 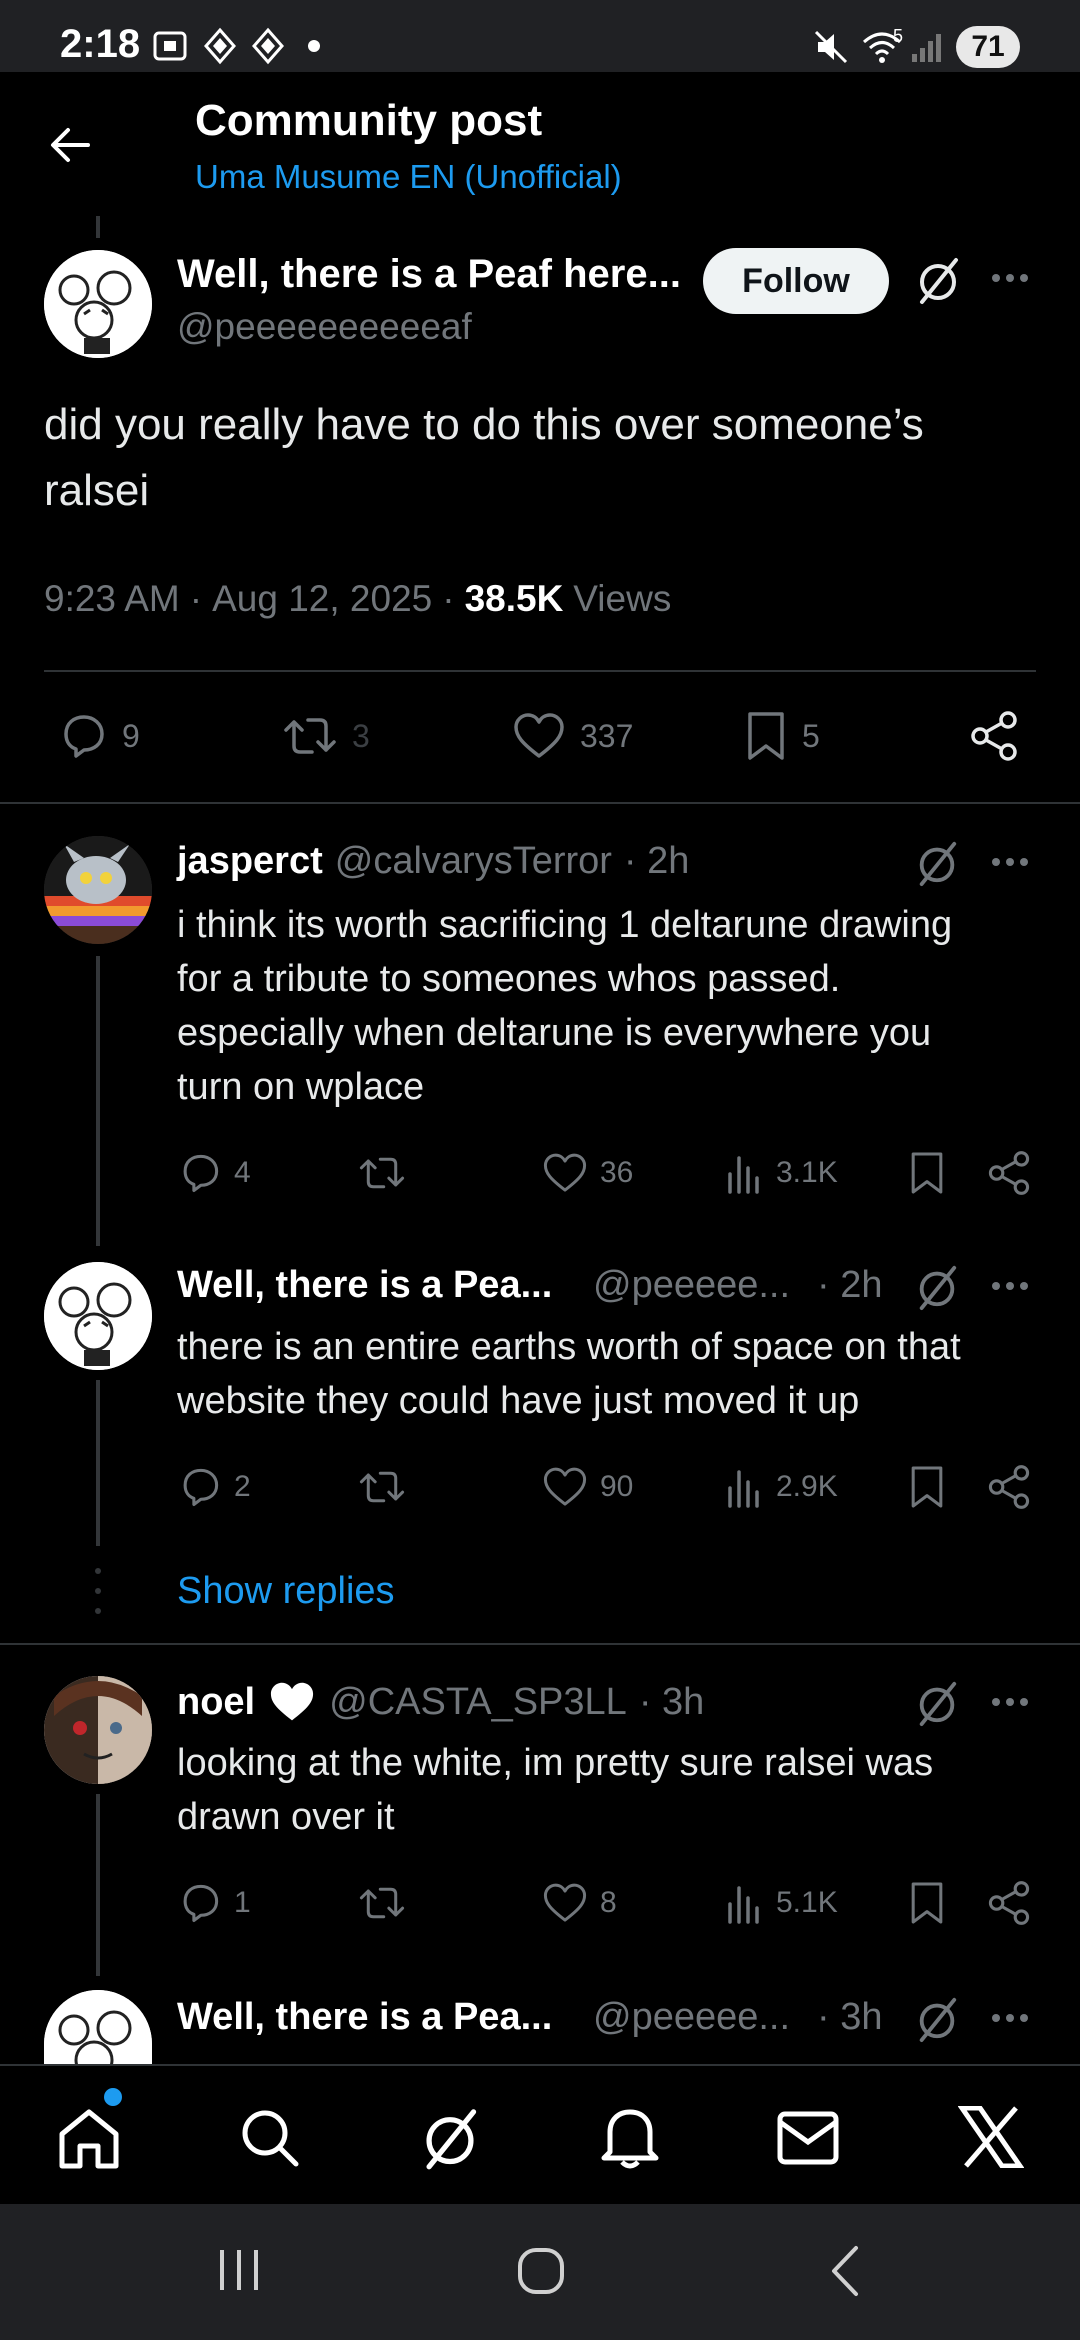 I want to click on reply-button: 2, so click(x=214, y=1487).